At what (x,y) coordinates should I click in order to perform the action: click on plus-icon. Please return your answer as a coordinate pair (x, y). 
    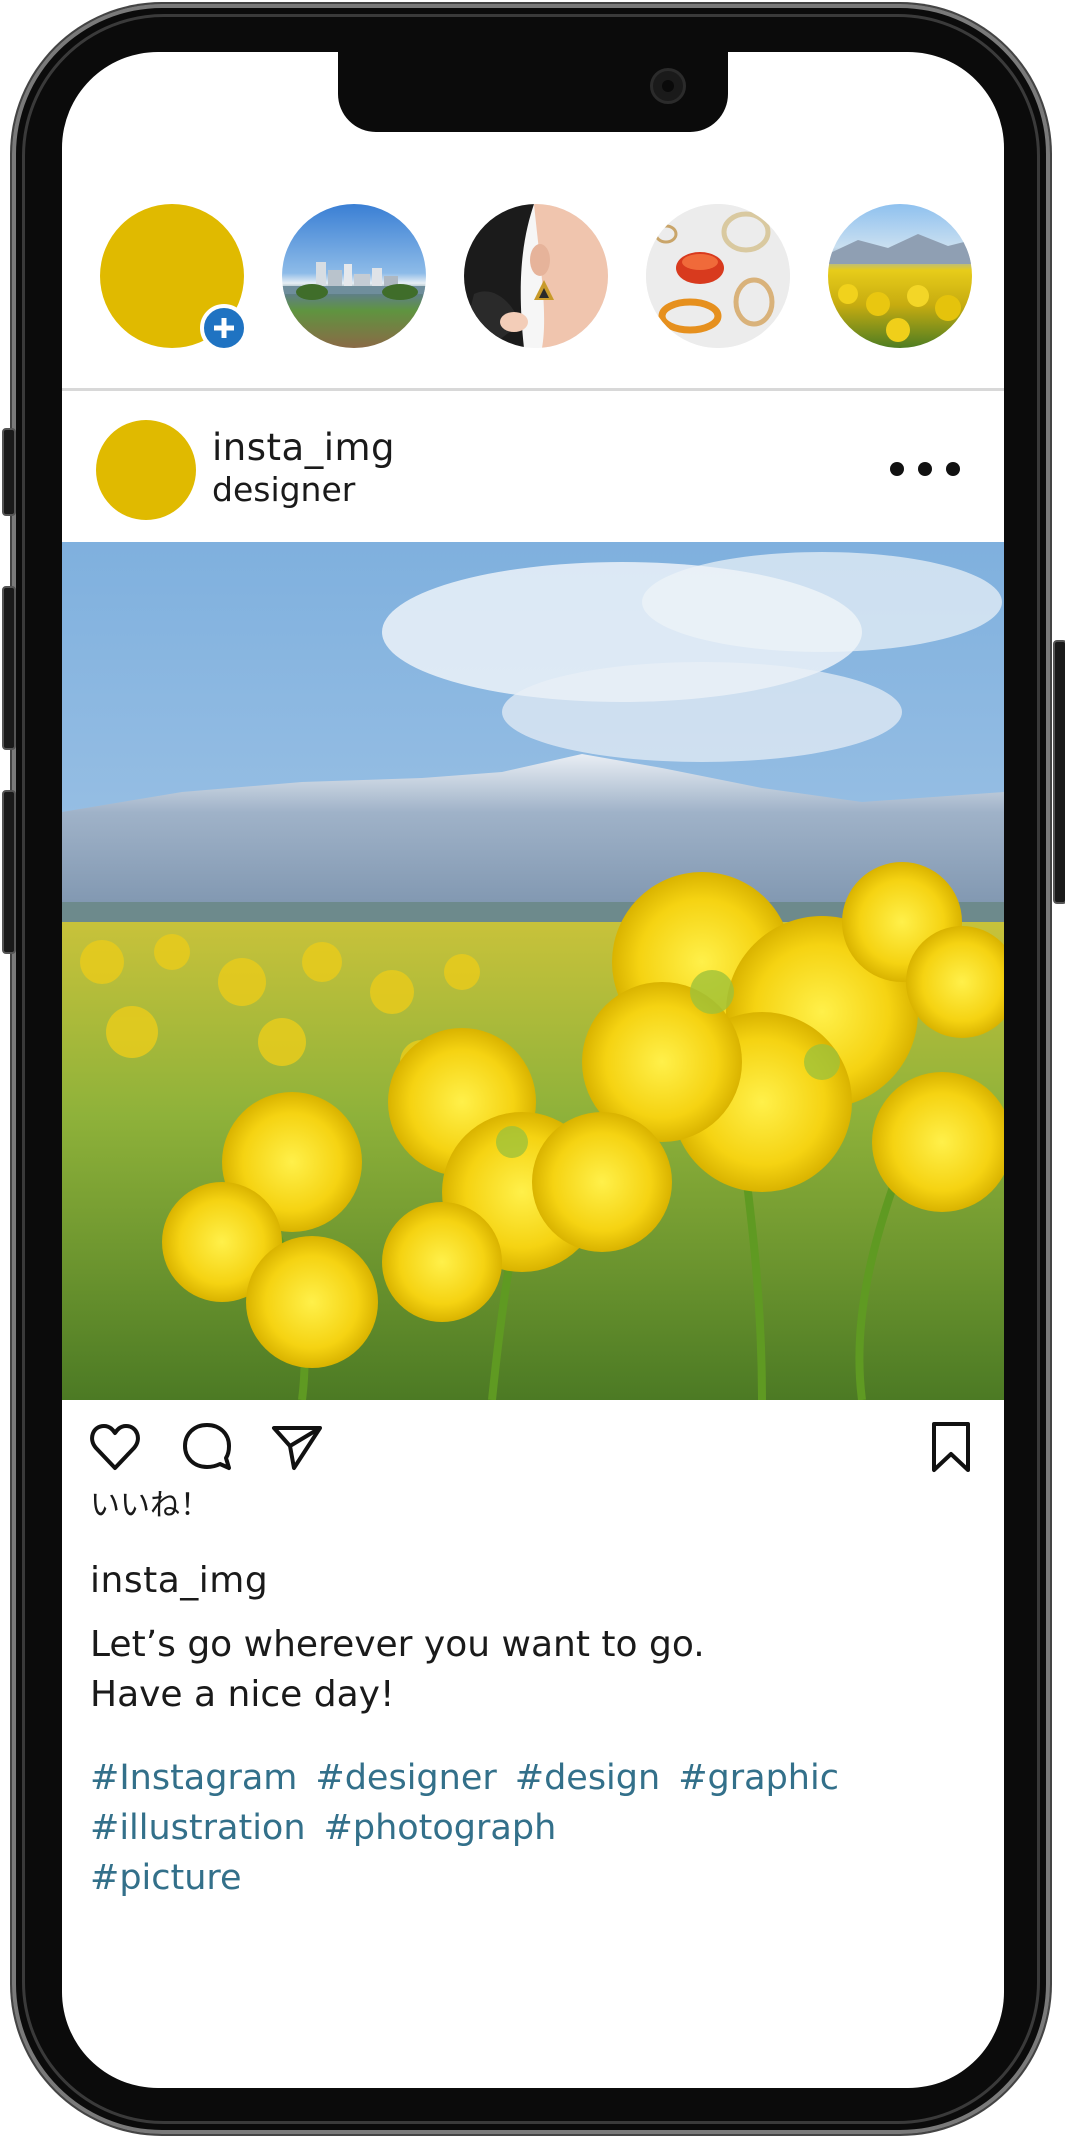
    Looking at the image, I should click on (224, 328).